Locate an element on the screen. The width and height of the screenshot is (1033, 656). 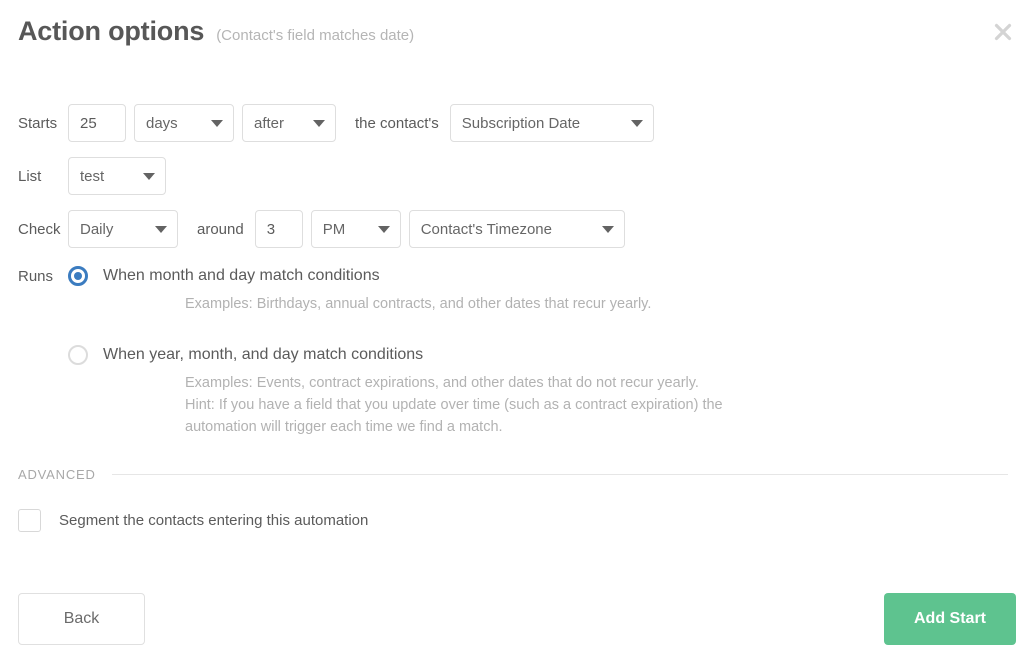
list-row: List test is located at coordinates (516, 176).